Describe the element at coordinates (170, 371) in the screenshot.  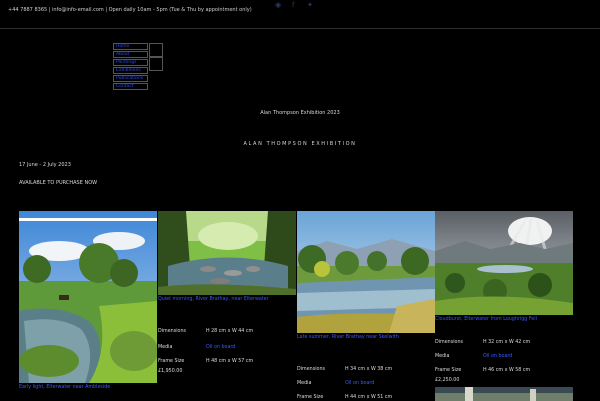
I see `painting-price: £1,950.00` at that location.